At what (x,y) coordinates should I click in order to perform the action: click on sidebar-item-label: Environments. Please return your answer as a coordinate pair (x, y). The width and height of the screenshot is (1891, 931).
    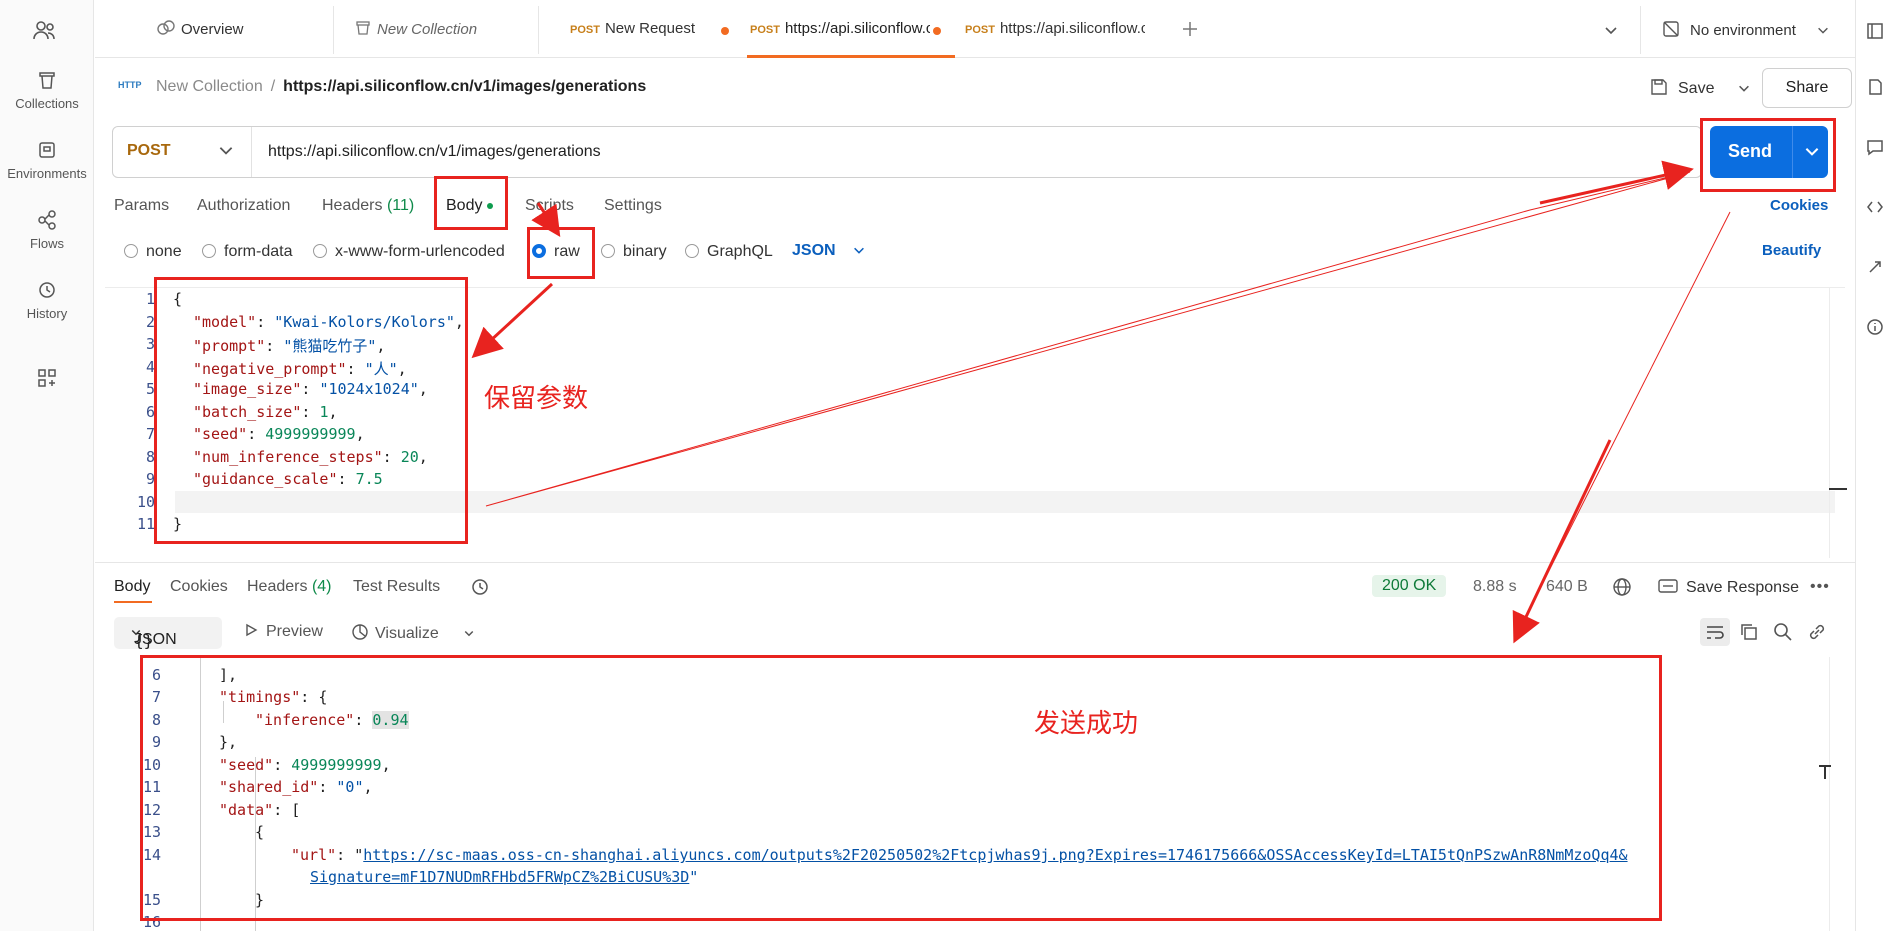
    Looking at the image, I should click on (47, 173).